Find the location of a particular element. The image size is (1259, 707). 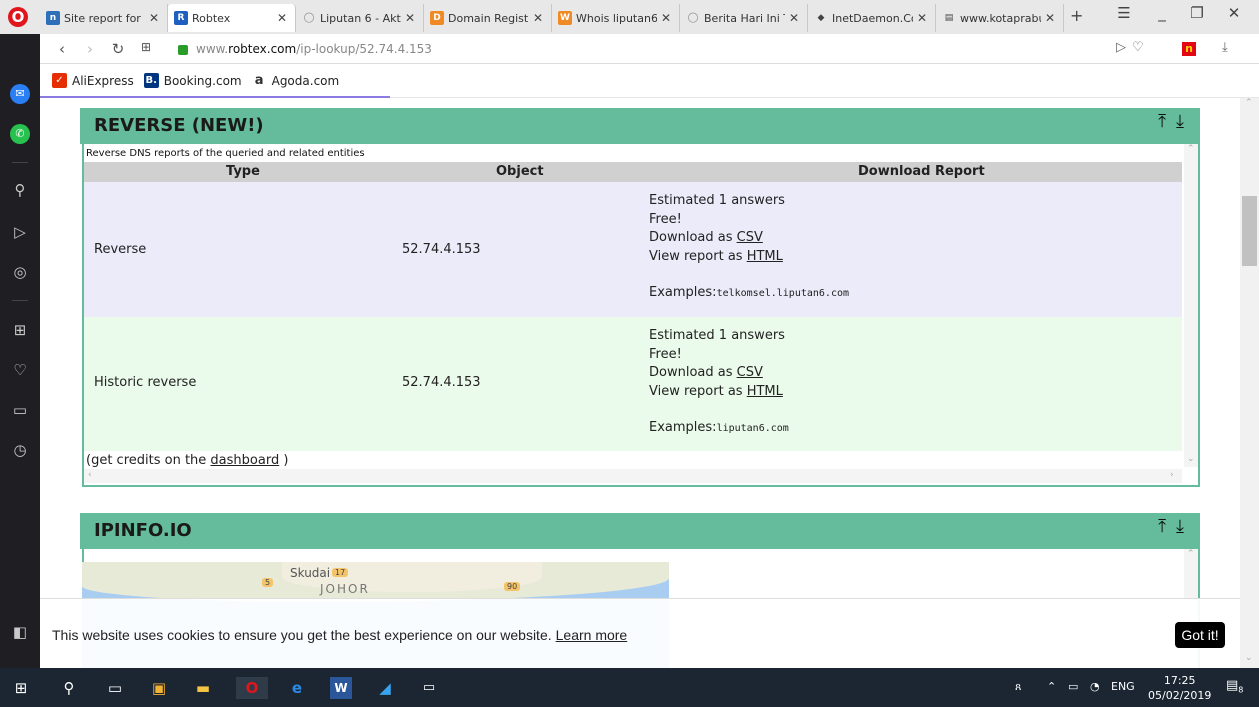

send-icon: ▷ is located at coordinates (1121, 47).